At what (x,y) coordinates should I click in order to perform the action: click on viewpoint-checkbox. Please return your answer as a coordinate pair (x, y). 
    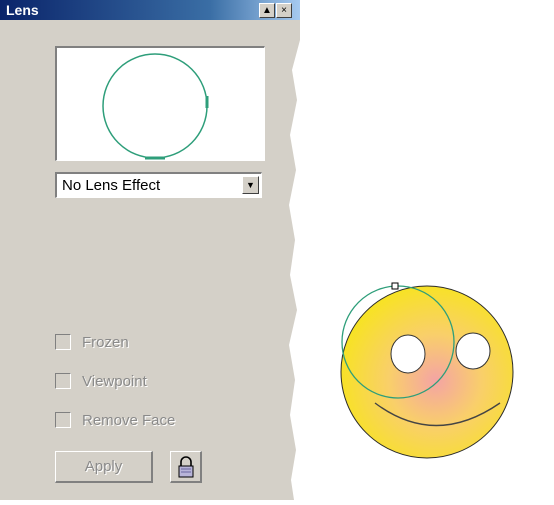
    Looking at the image, I should click on (63, 381).